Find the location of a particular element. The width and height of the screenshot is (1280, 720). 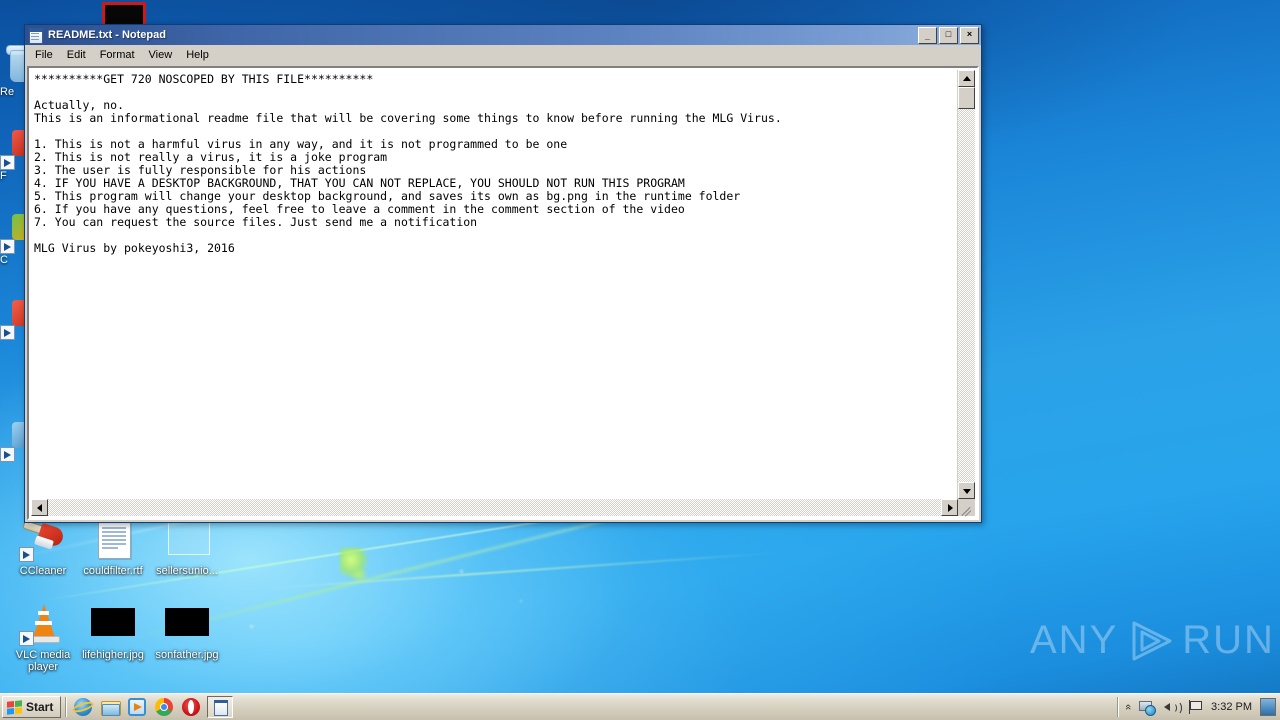

desktop-icon-label: couldfilter.rtf is located at coordinates (113, 571).